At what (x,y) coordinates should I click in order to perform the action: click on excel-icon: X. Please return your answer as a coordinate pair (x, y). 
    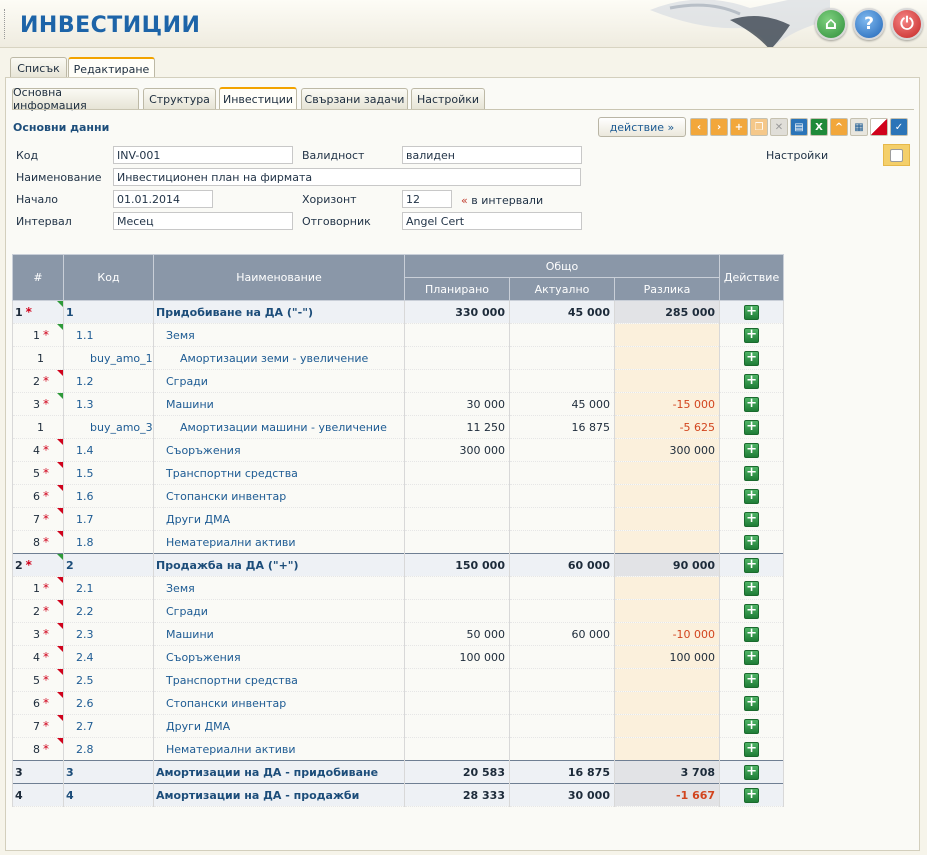
    Looking at the image, I should click on (819, 127).